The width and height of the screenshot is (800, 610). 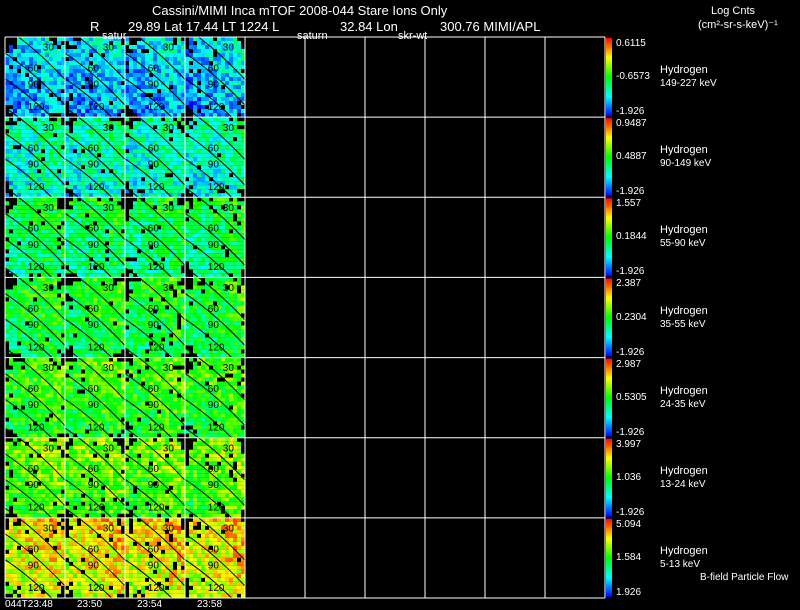 What do you see at coordinates (34, 405) in the screenshot?
I see `contour-label: 90` at bounding box center [34, 405].